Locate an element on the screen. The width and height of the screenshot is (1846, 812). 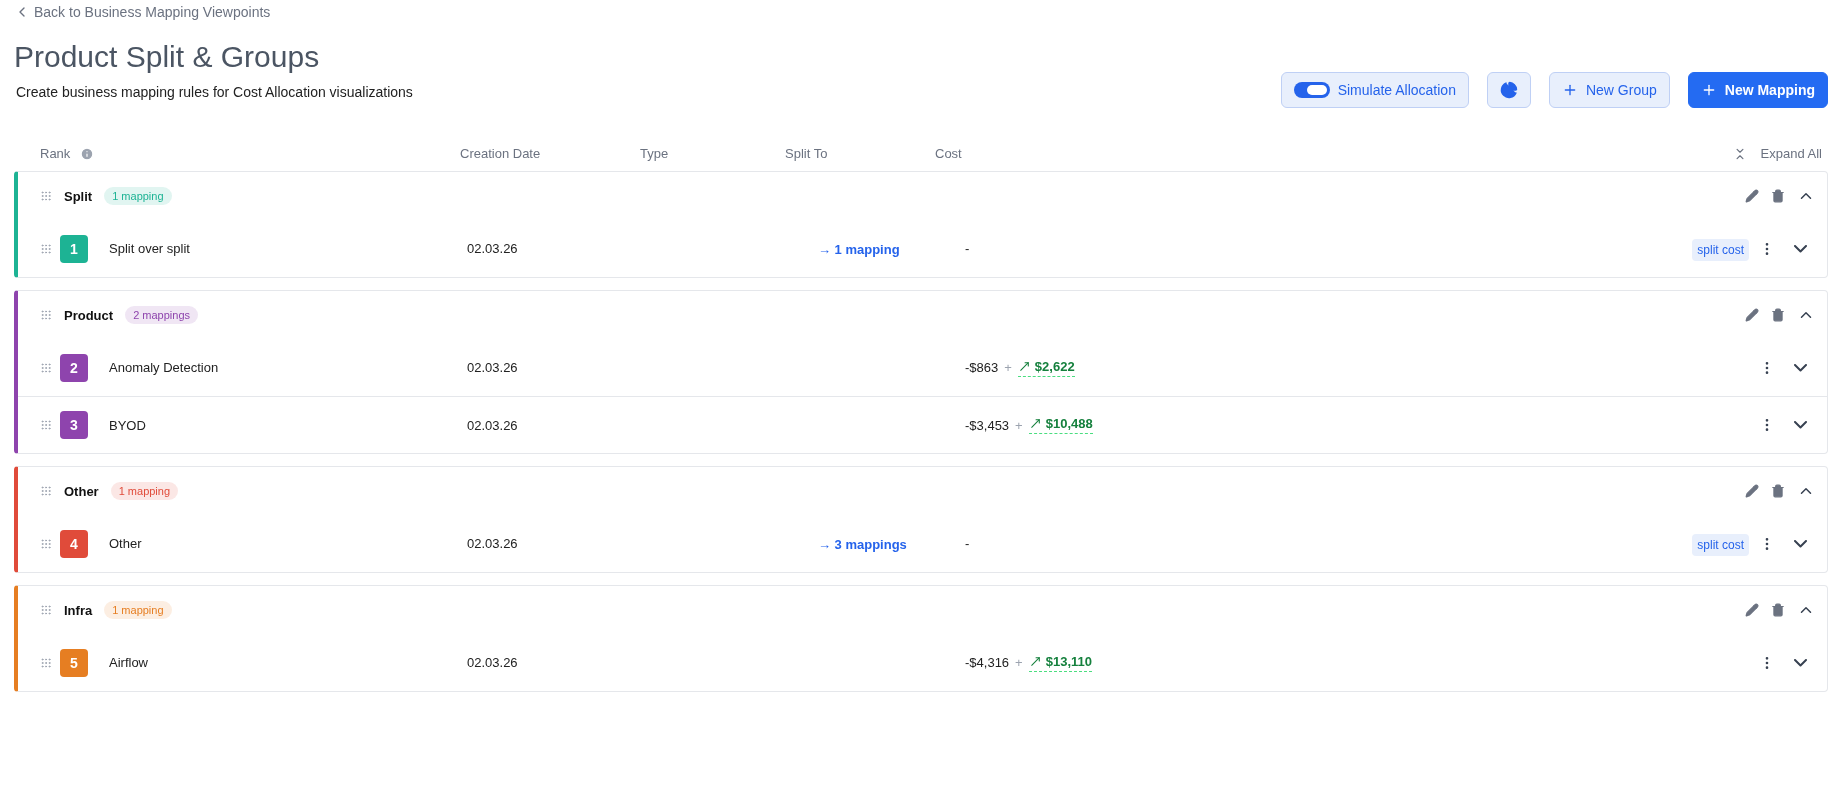
column-header: Rank is located at coordinates (250, 153).